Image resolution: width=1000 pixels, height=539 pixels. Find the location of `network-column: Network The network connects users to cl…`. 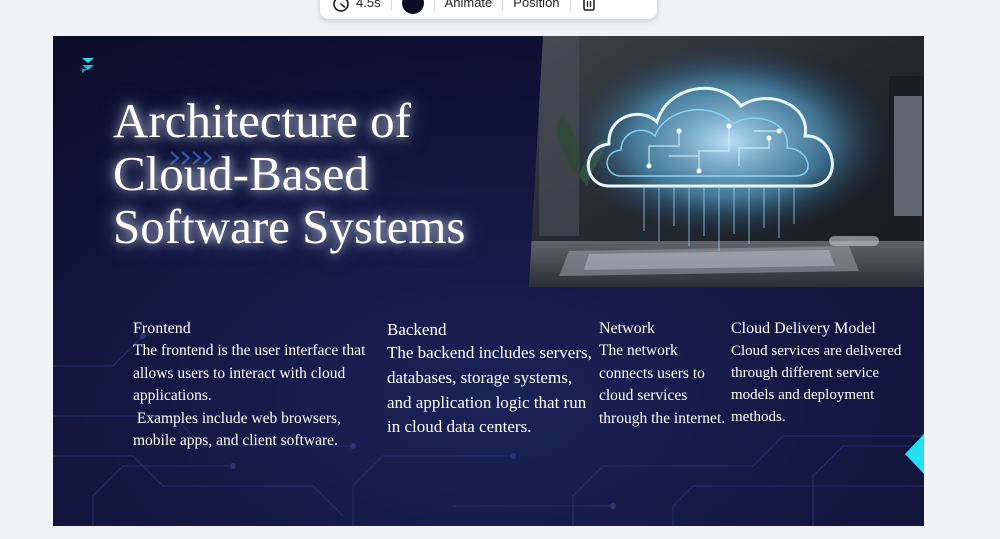

network-column: Network The network connects users to cl… is located at coordinates (664, 374).